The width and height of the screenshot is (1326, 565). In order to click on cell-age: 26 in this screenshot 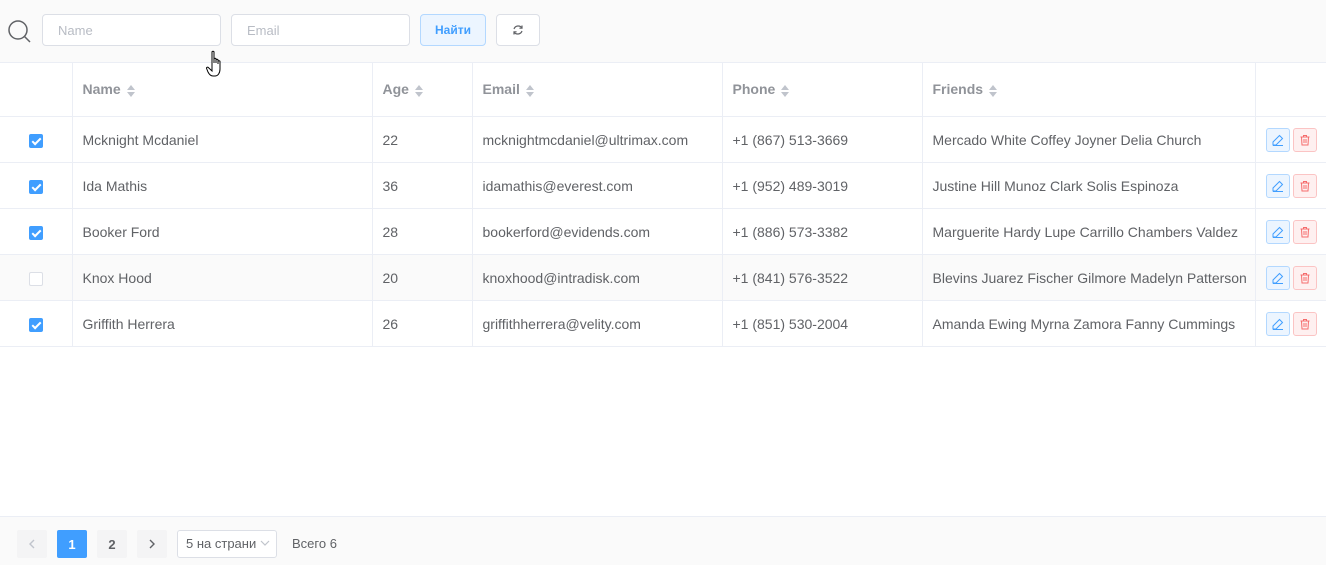, I will do `click(422, 323)`.